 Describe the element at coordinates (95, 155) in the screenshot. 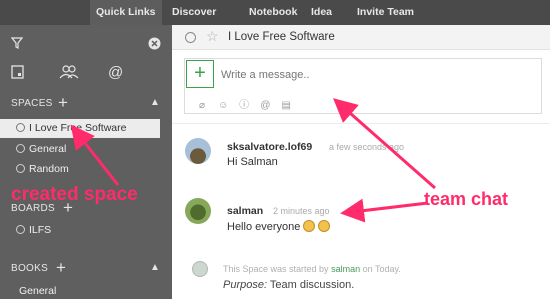

I see `arrow-created-space` at that location.